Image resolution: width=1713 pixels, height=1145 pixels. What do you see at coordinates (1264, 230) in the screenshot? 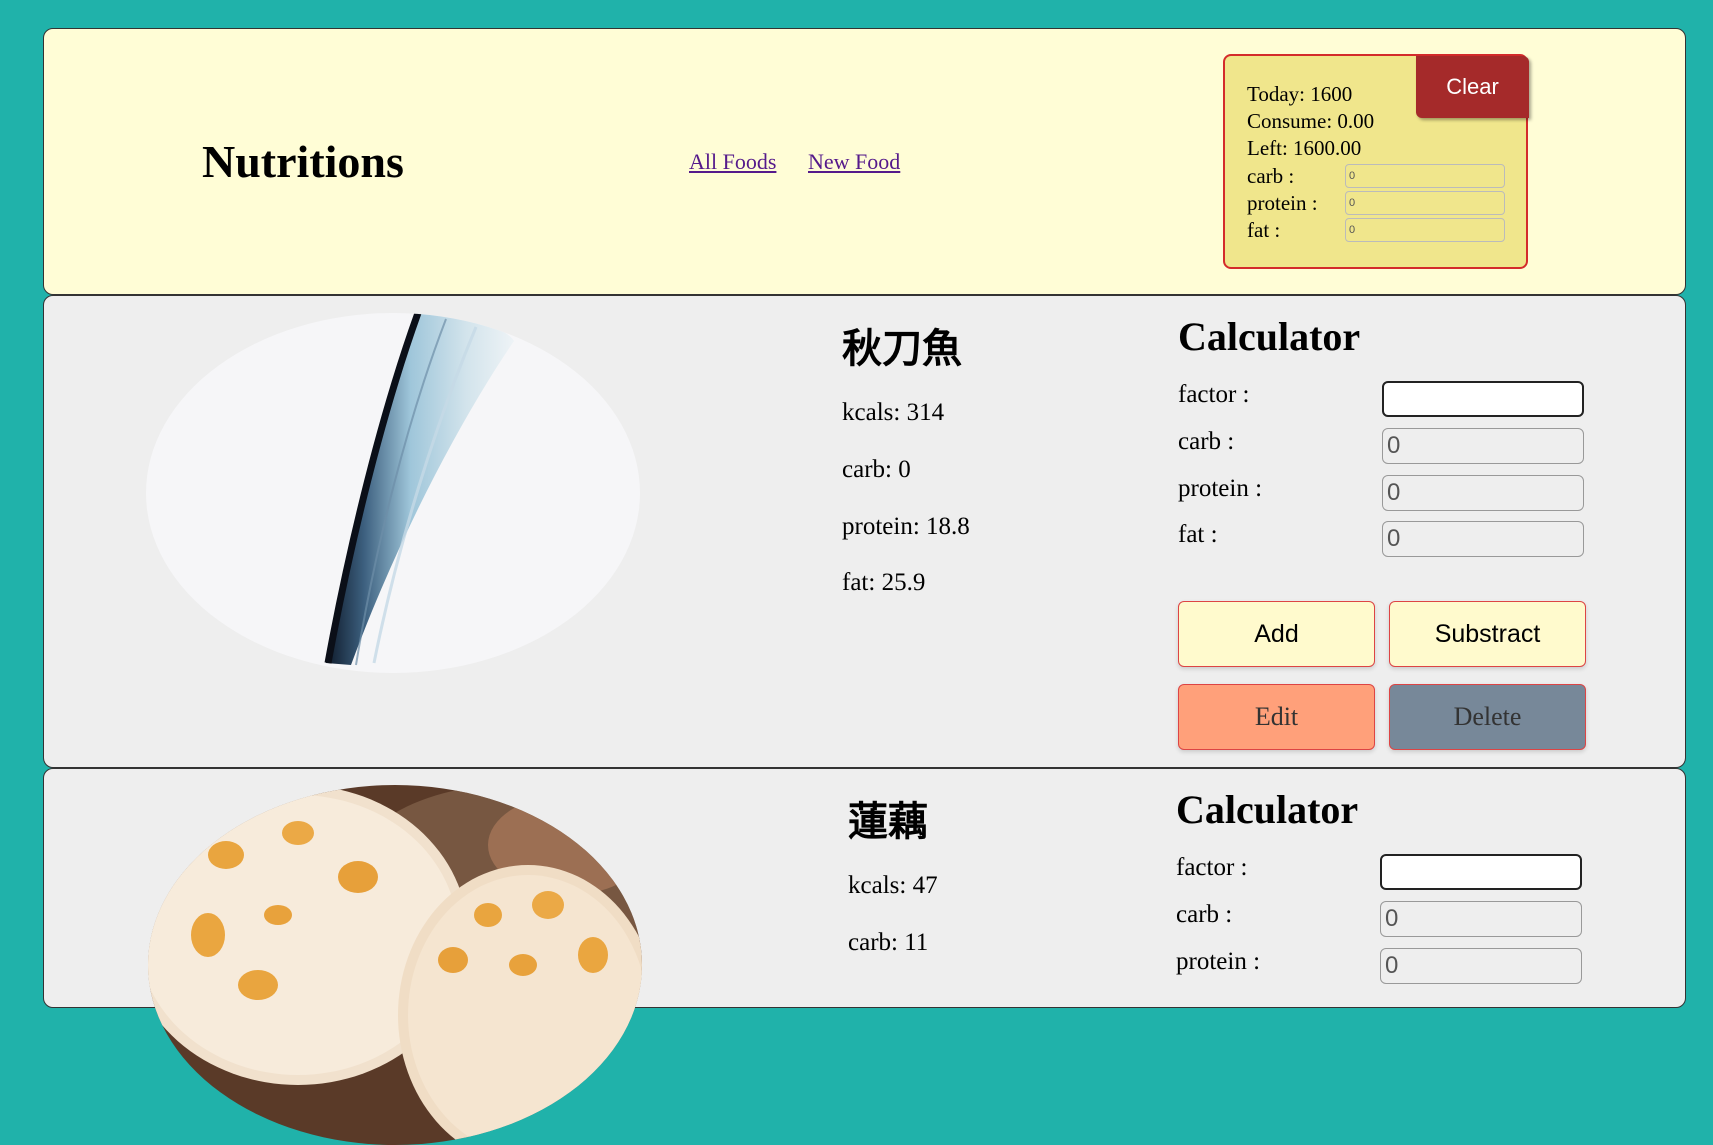
I see `tracker-fat-label: fat :` at bounding box center [1264, 230].